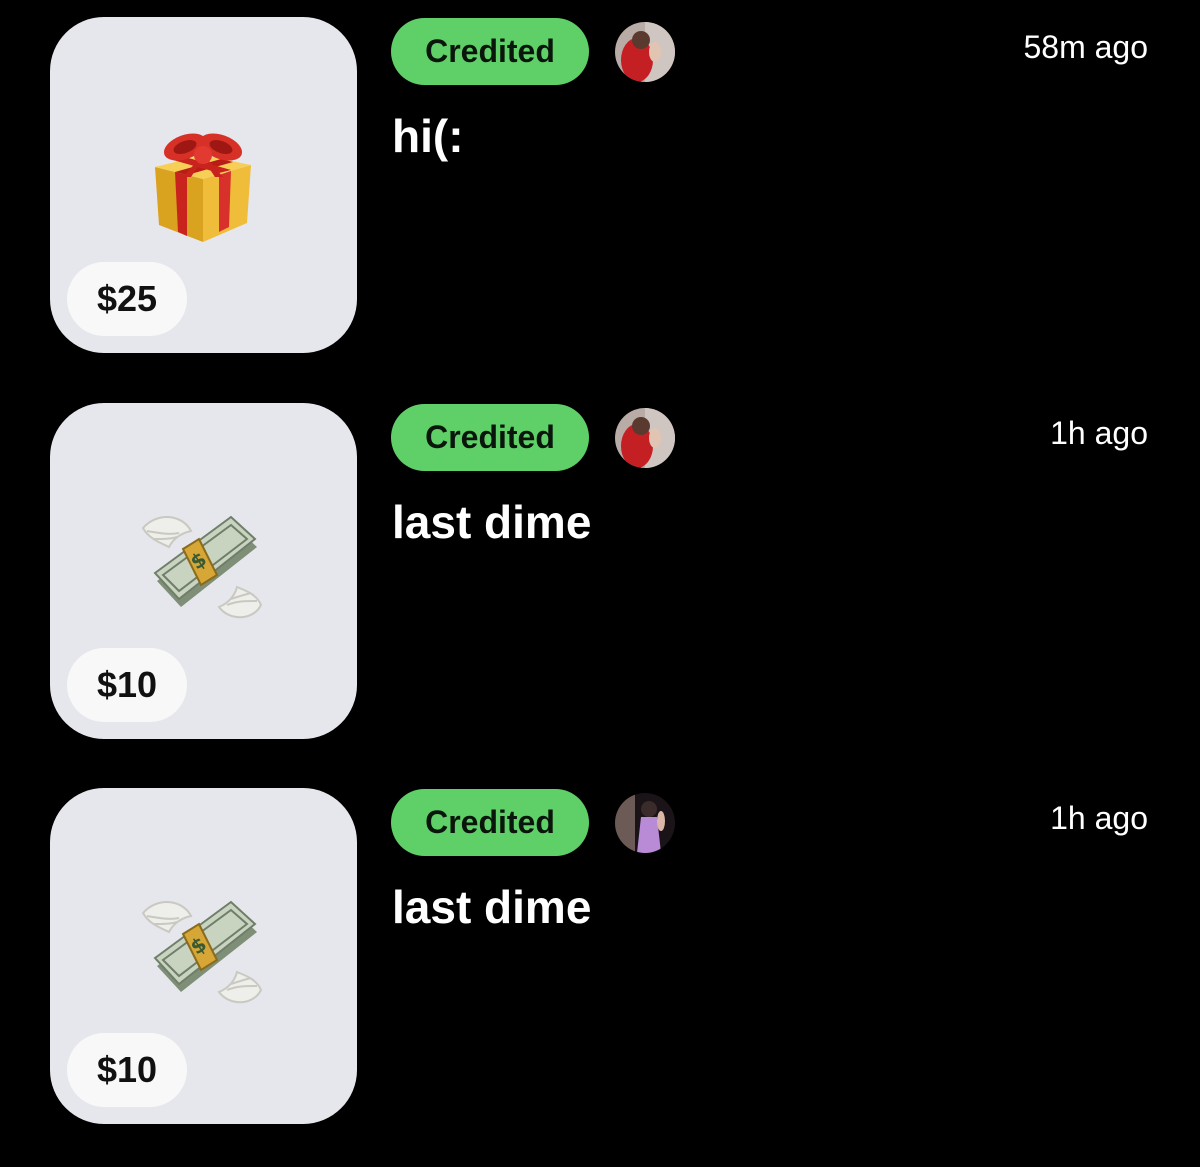 This screenshot has height=1167, width=1200. I want to click on gift-tile: $25, so click(203, 185).